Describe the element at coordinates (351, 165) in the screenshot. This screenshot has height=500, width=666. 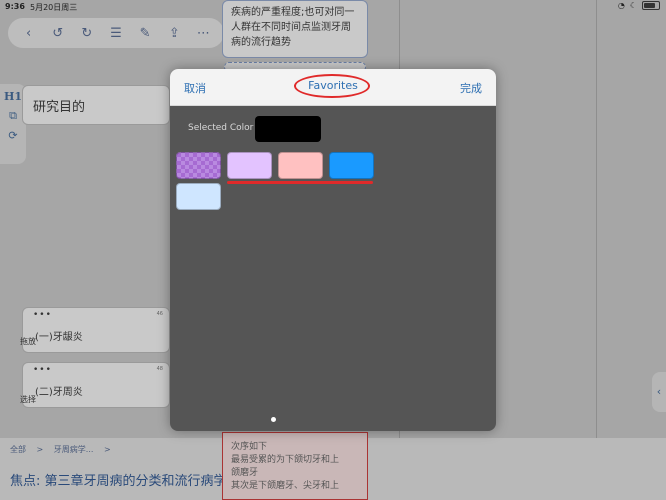
I see `swatch-blue` at that location.